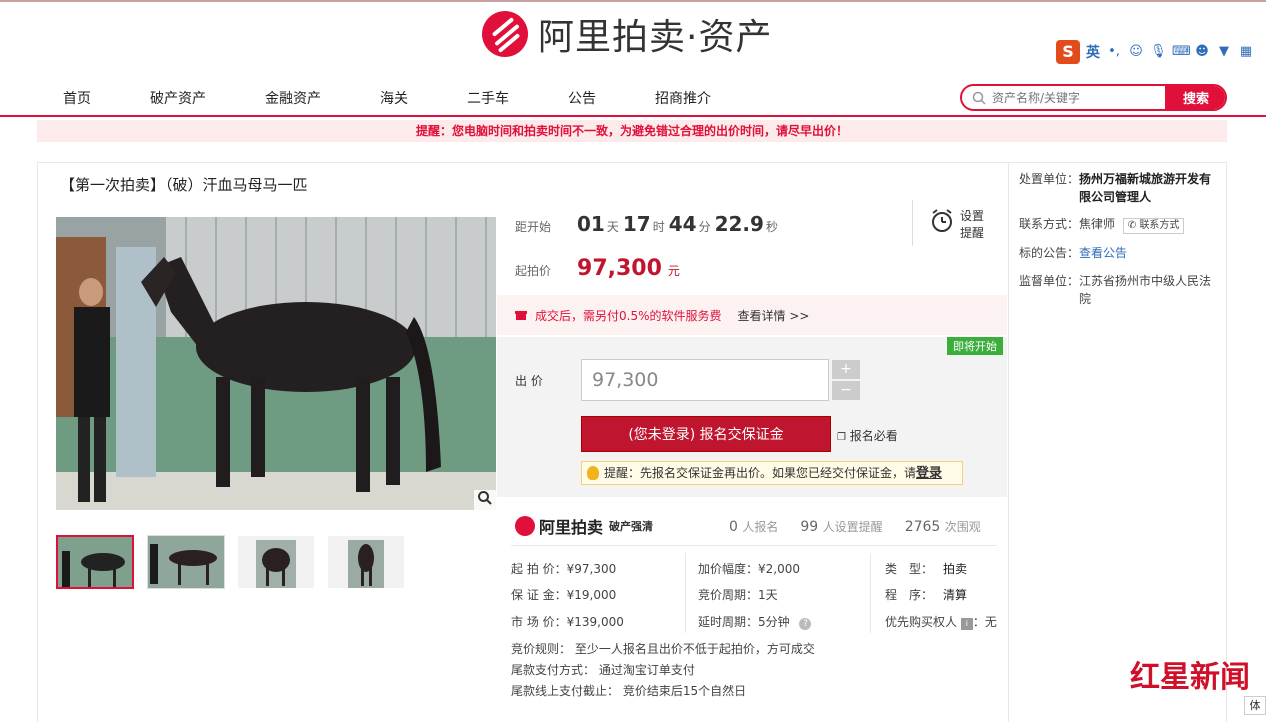  What do you see at coordinates (966, 624) in the screenshot?
I see `info-icon: i` at bounding box center [966, 624].